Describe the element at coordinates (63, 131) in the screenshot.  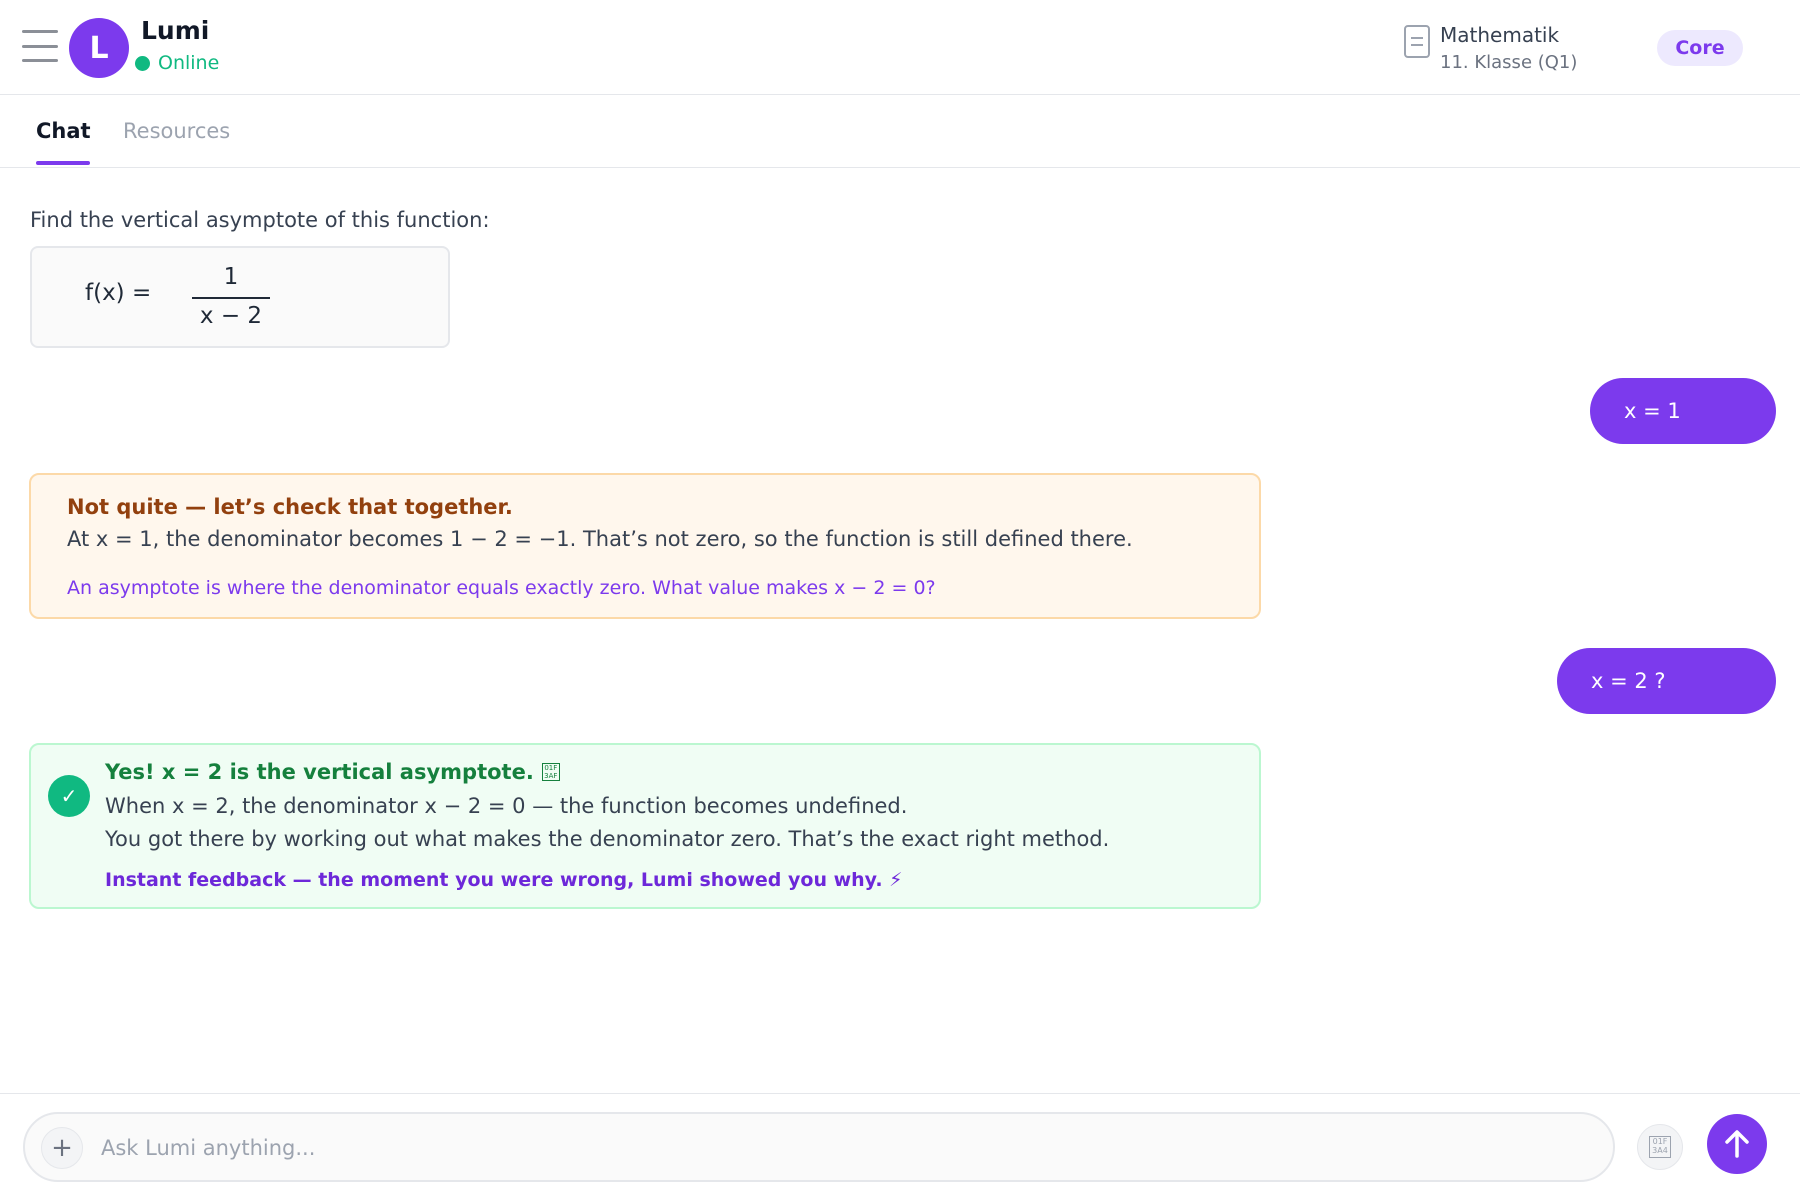
I see `tab-chat: Chat` at that location.